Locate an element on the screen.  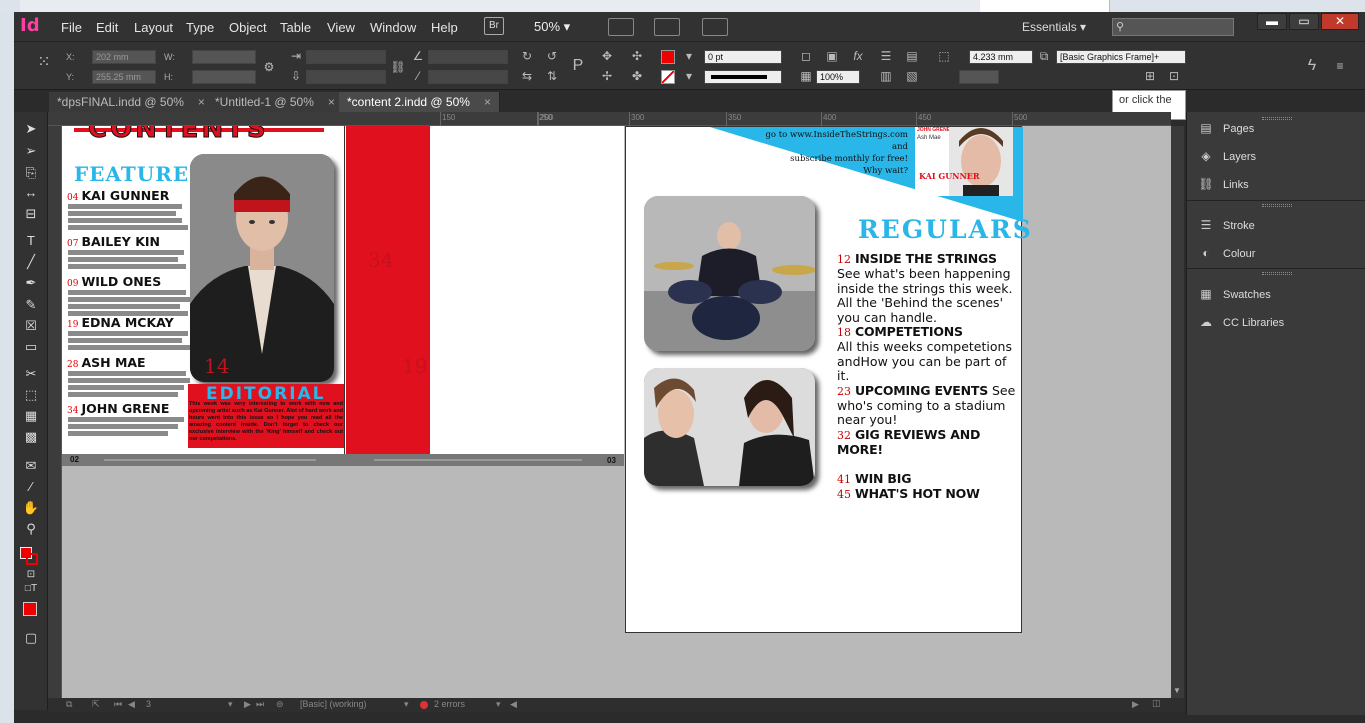
fill-swatch is located at coordinates (668, 57).